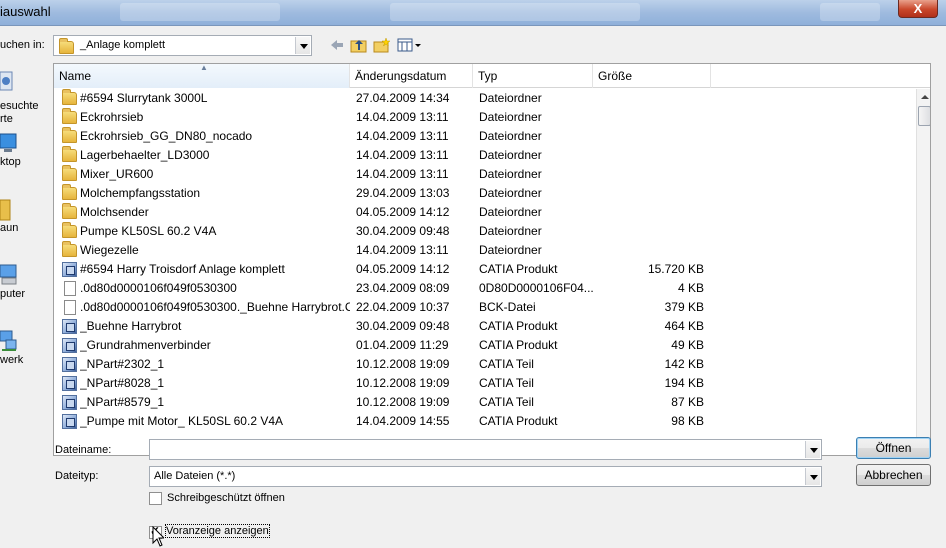 The width and height of the screenshot is (946, 548). What do you see at coordinates (918, 9) in the screenshot?
I see `close-button: X` at bounding box center [918, 9].